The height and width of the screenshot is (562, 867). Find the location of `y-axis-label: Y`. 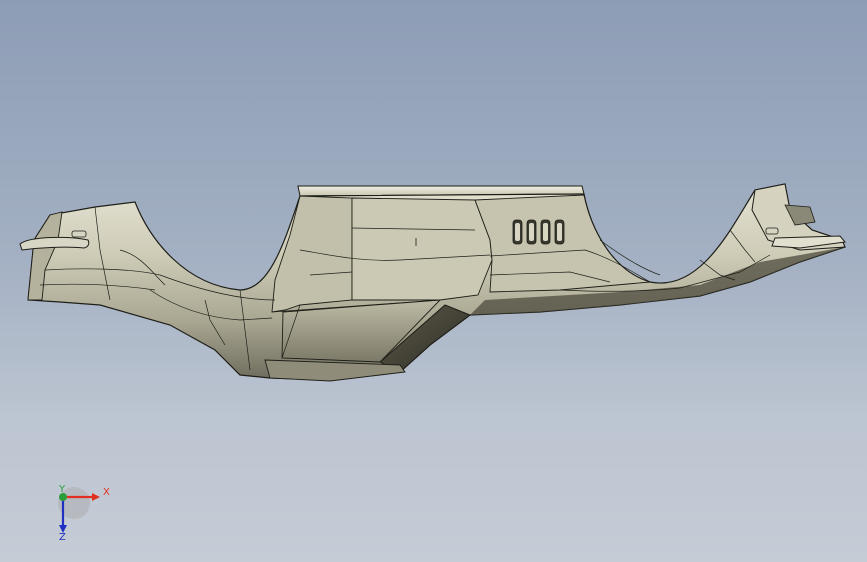

y-axis-label: Y is located at coordinates (62, 489).